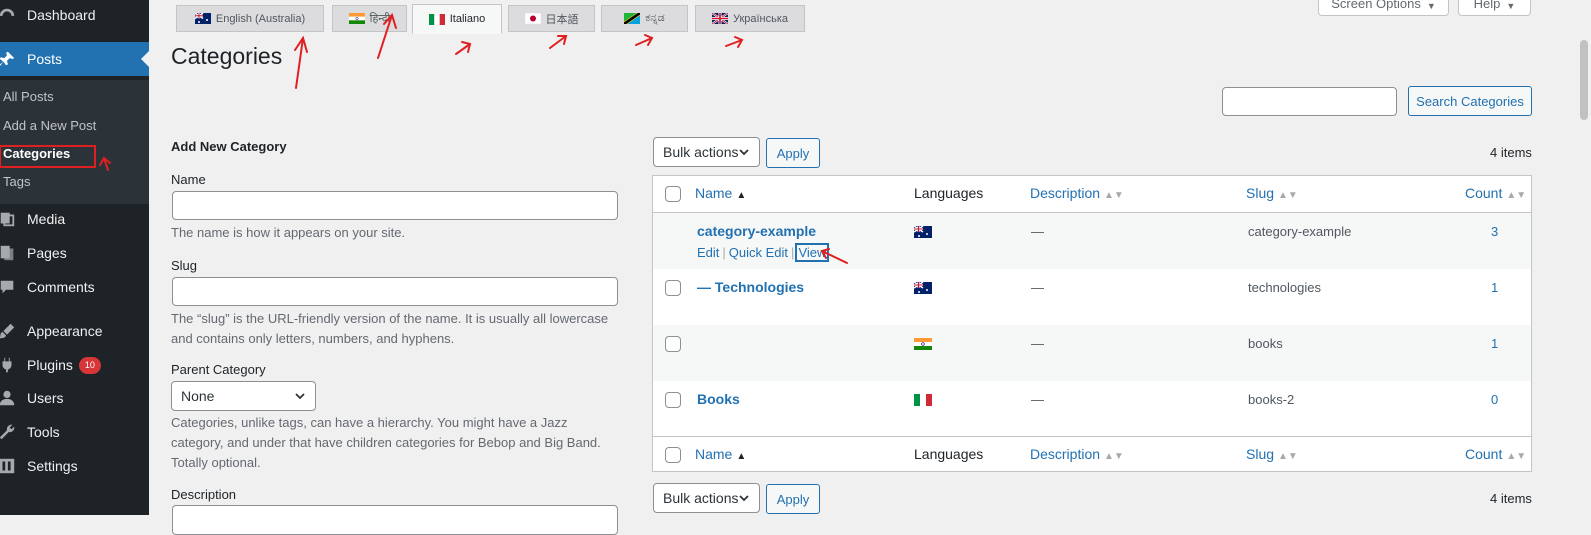 This screenshot has width=1591, height=535. Describe the element at coordinates (1383, 8) in the screenshot. I see `screen-options-button: Screen Options ▼` at that location.